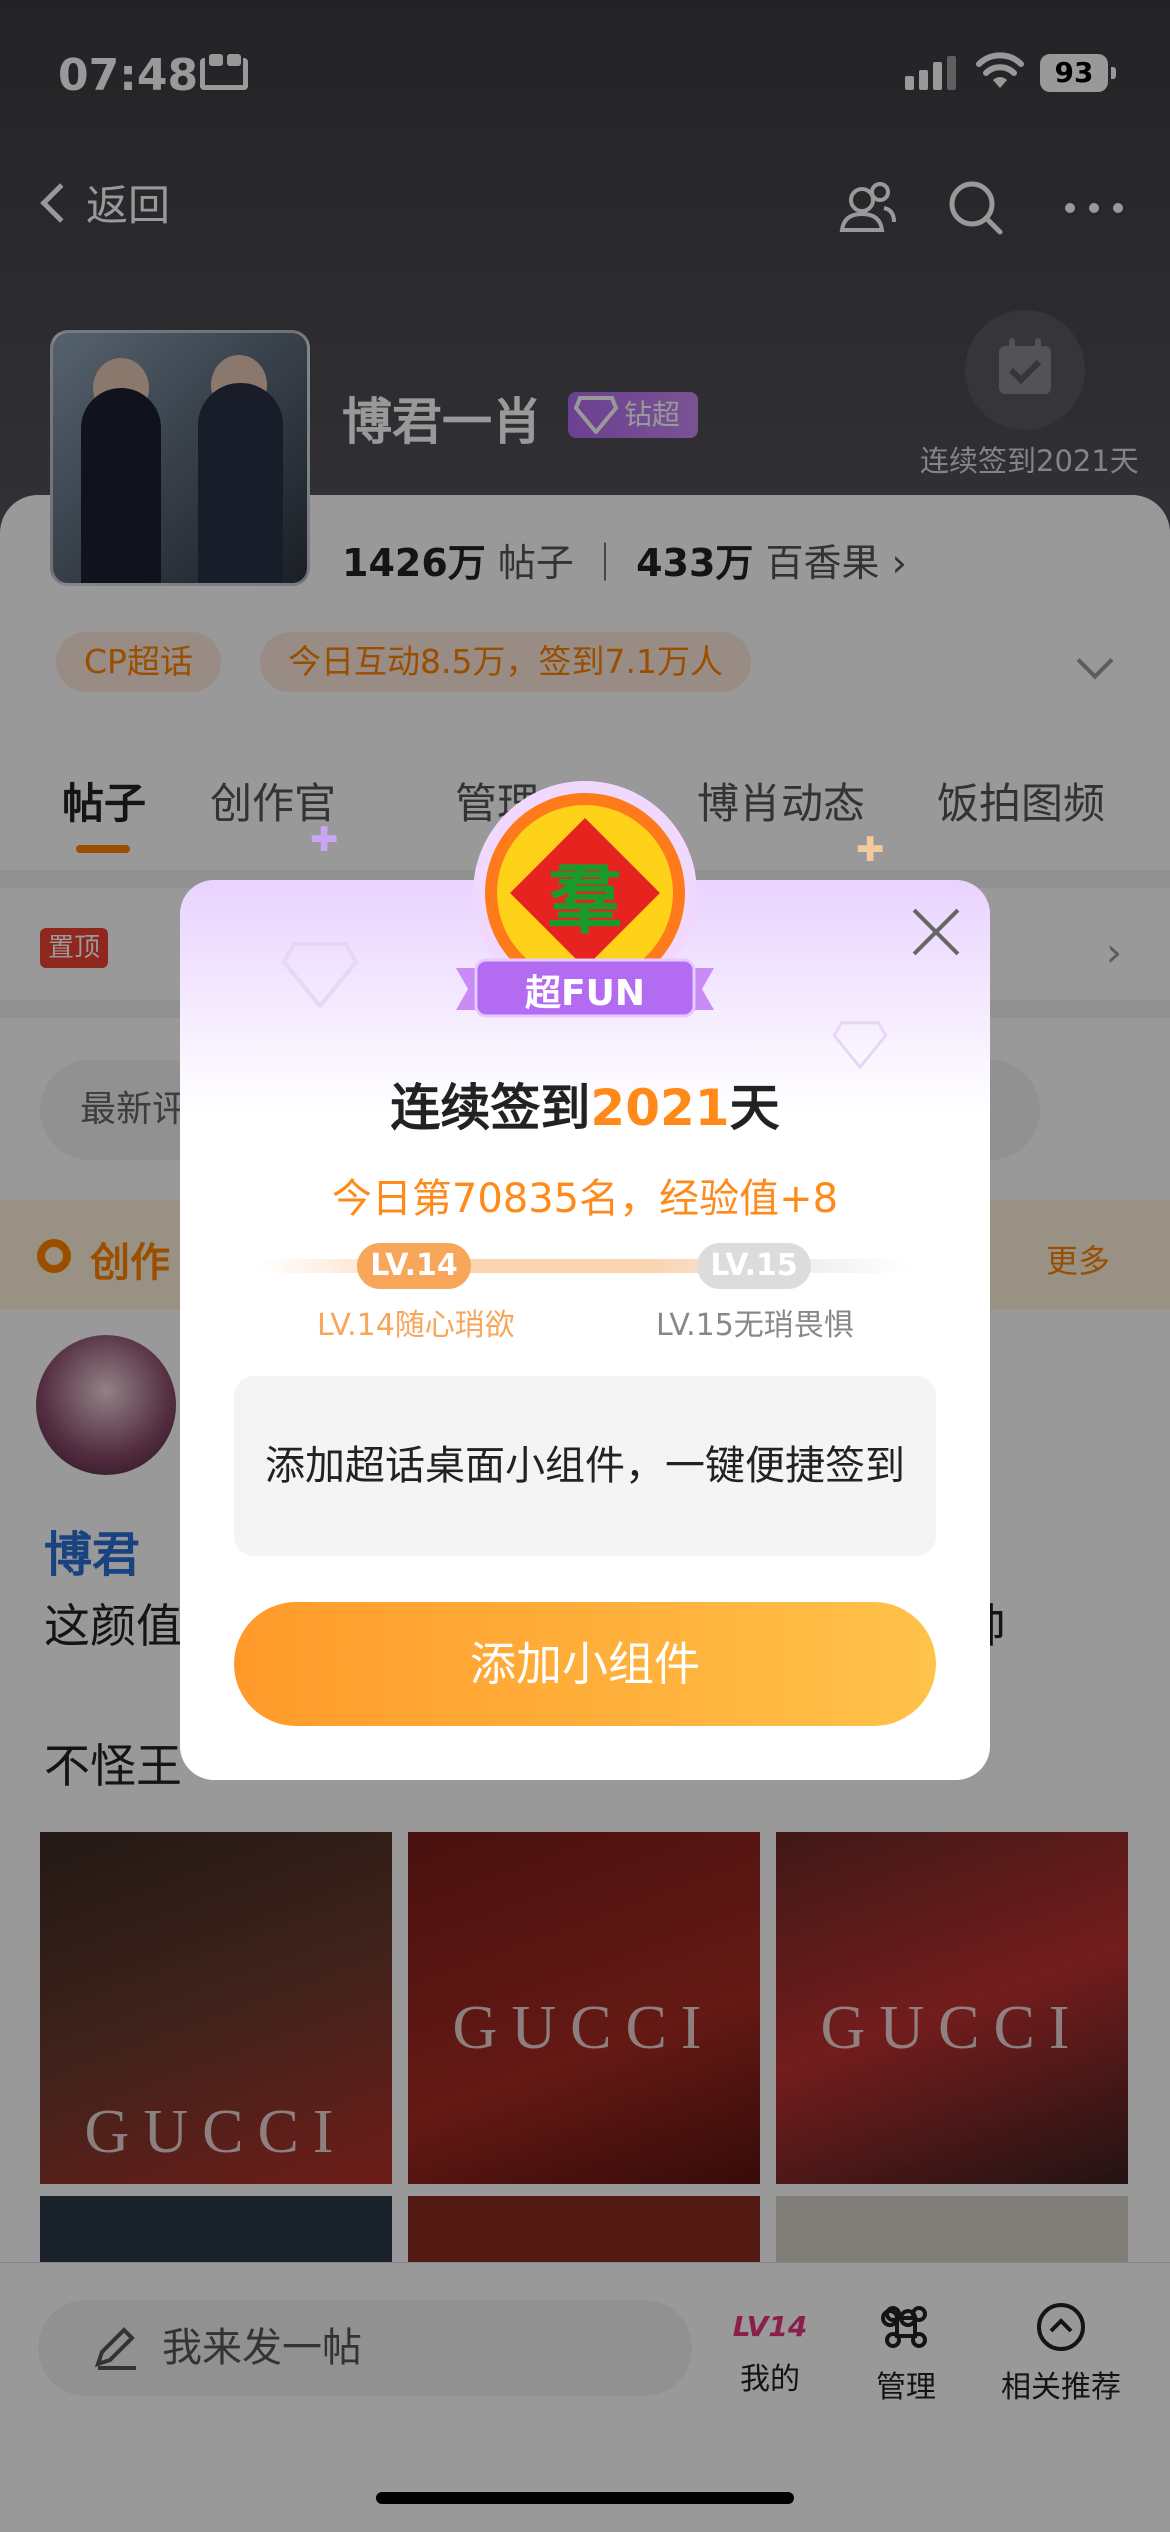 The image size is (1170, 2532). Describe the element at coordinates (585, 1199) in the screenshot. I see `dialog-subtitle: 今日第70835名，经验值+8` at that location.